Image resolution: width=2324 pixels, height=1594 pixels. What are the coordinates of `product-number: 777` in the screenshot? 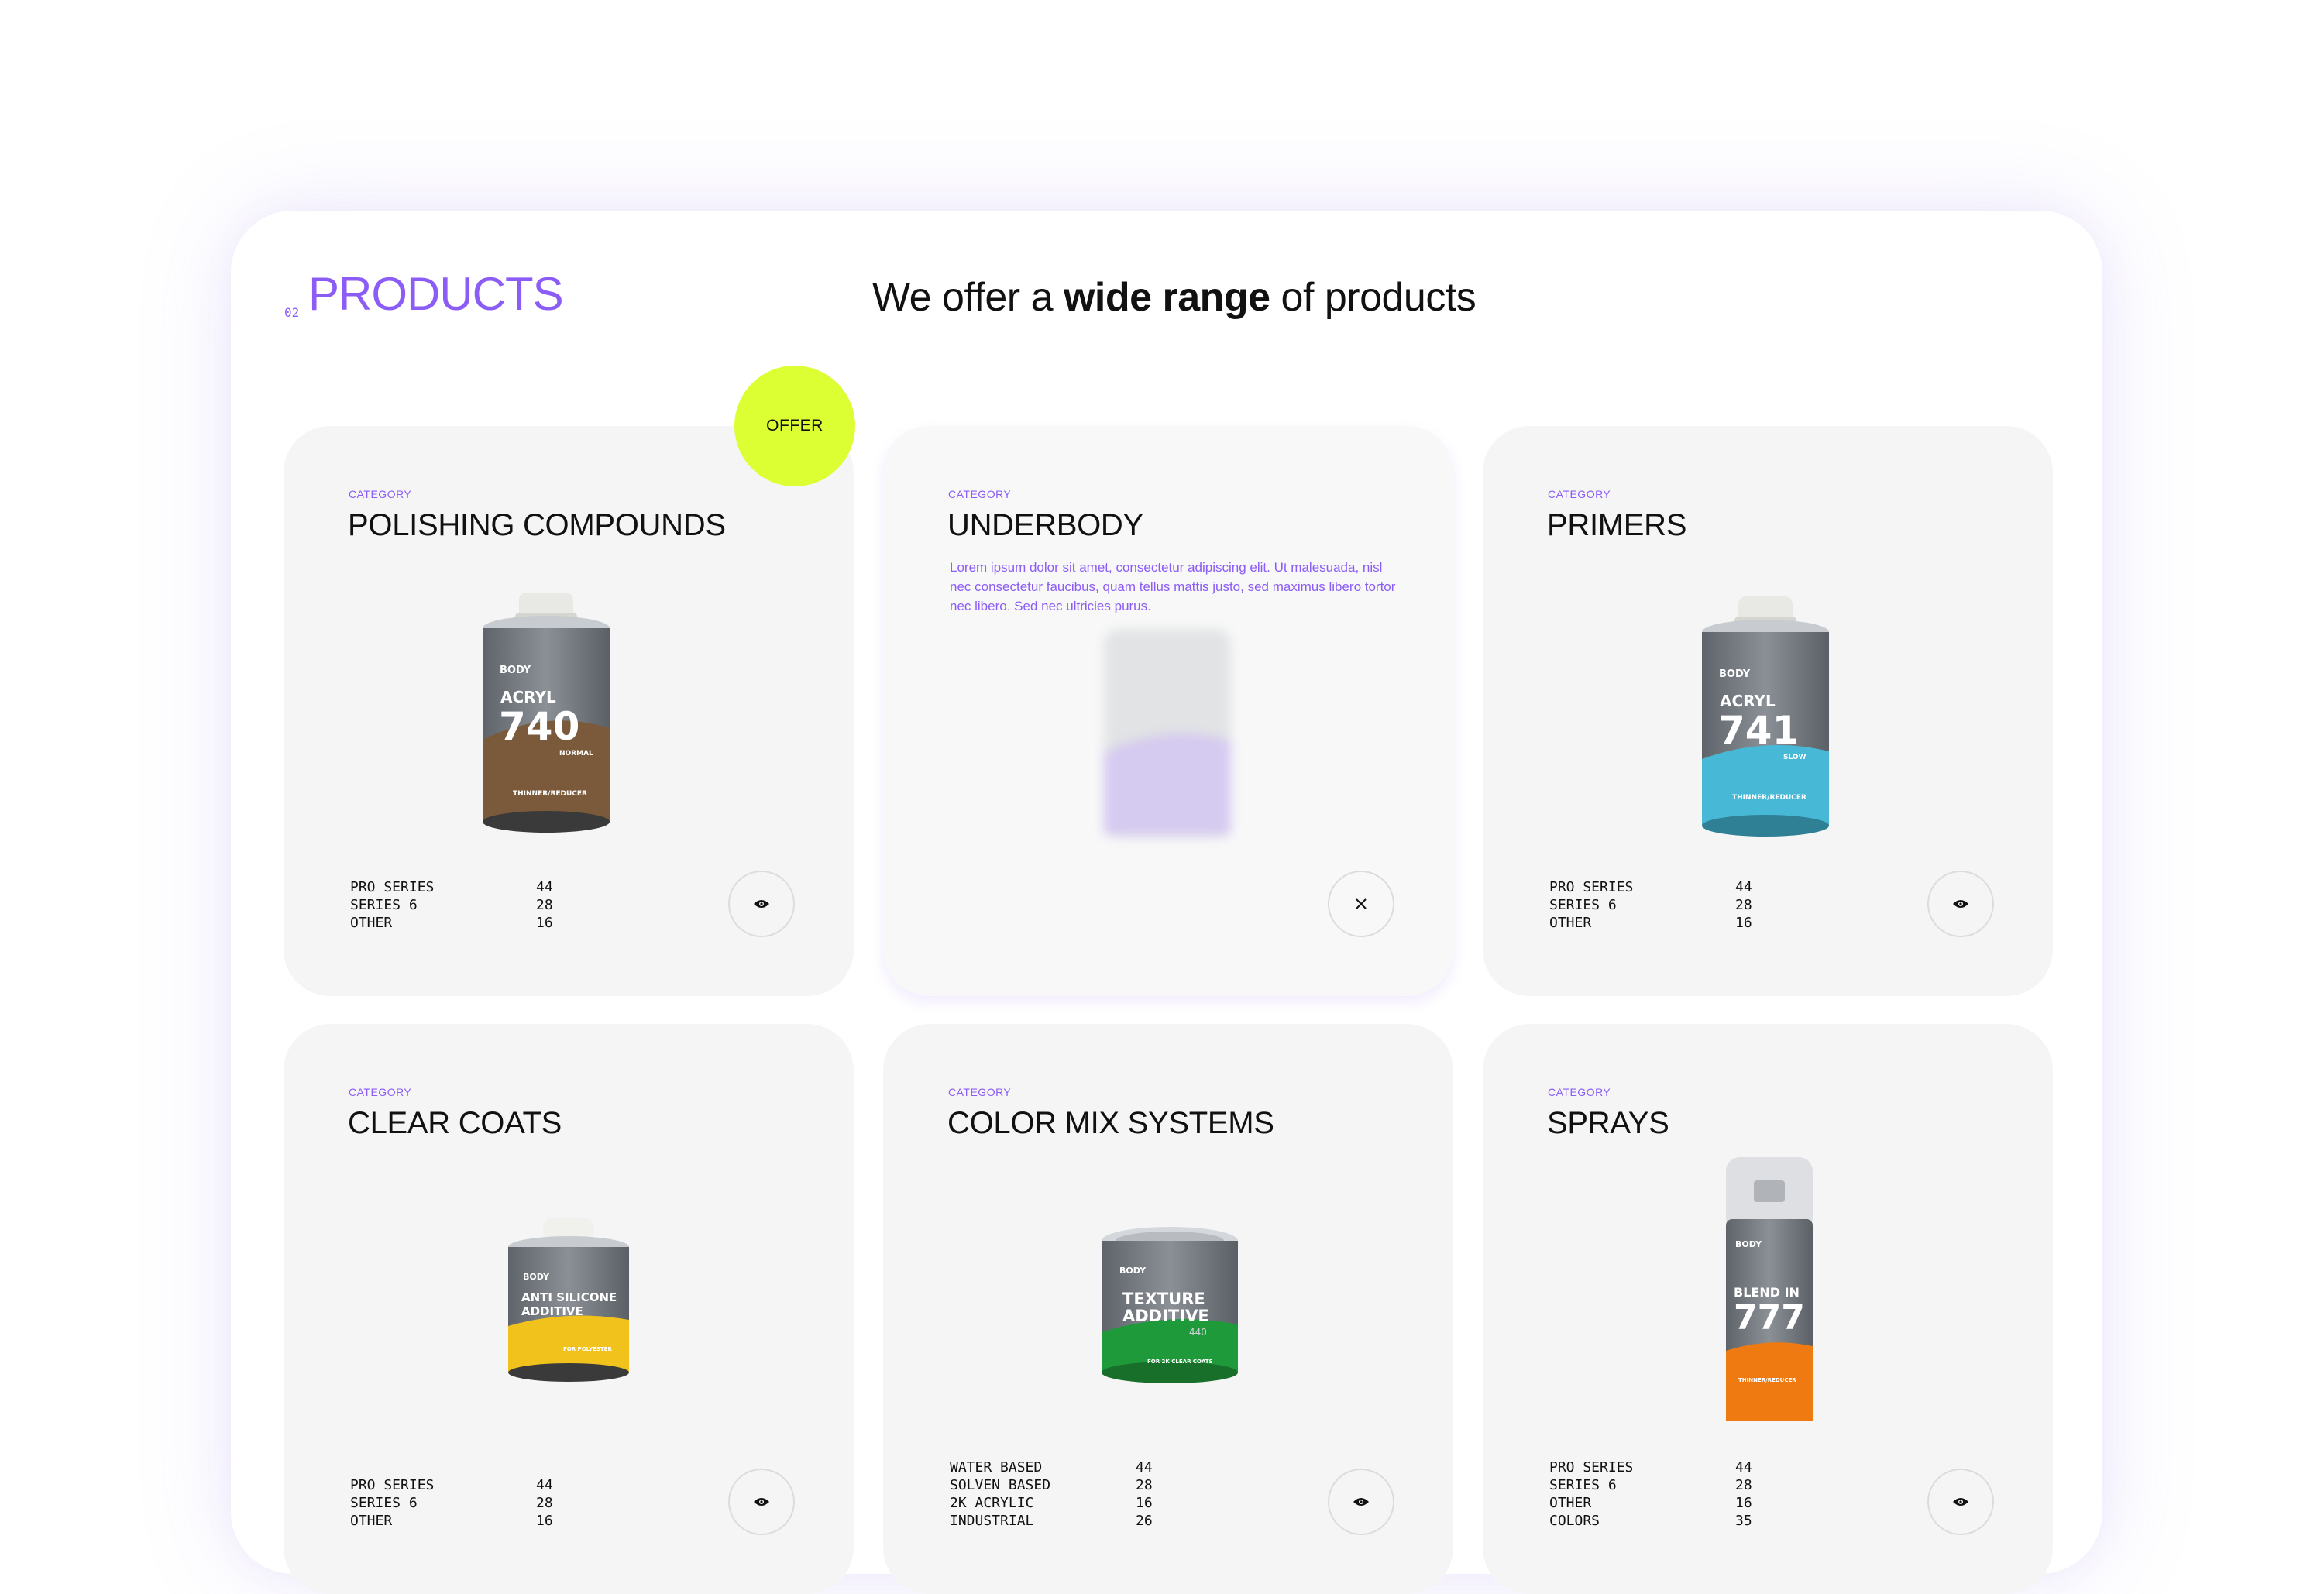 It's located at (1769, 1318).